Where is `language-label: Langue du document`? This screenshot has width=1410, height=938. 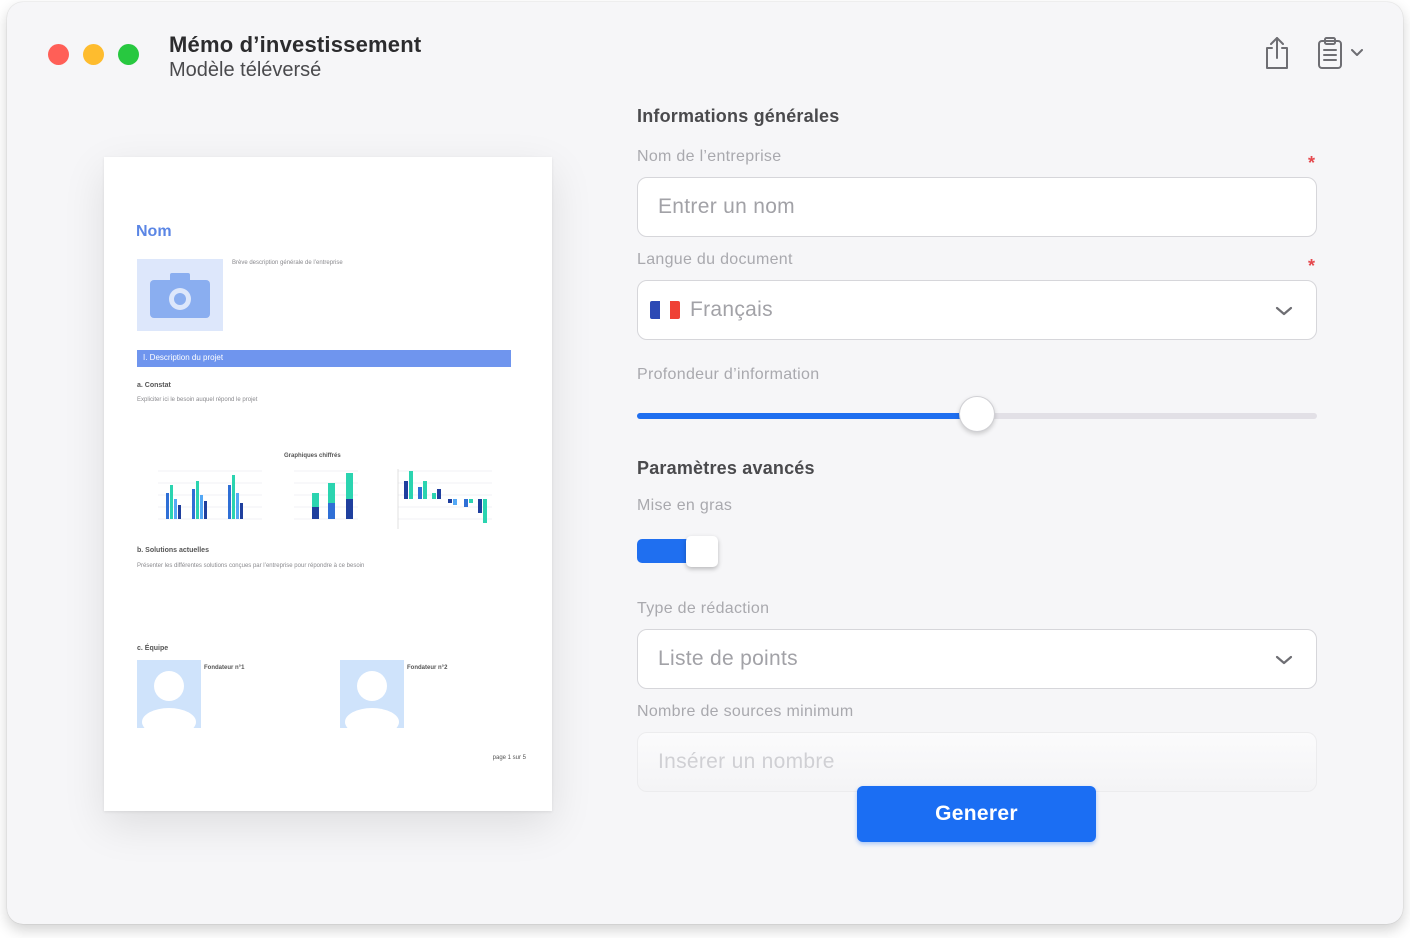 language-label: Langue du document is located at coordinates (715, 259).